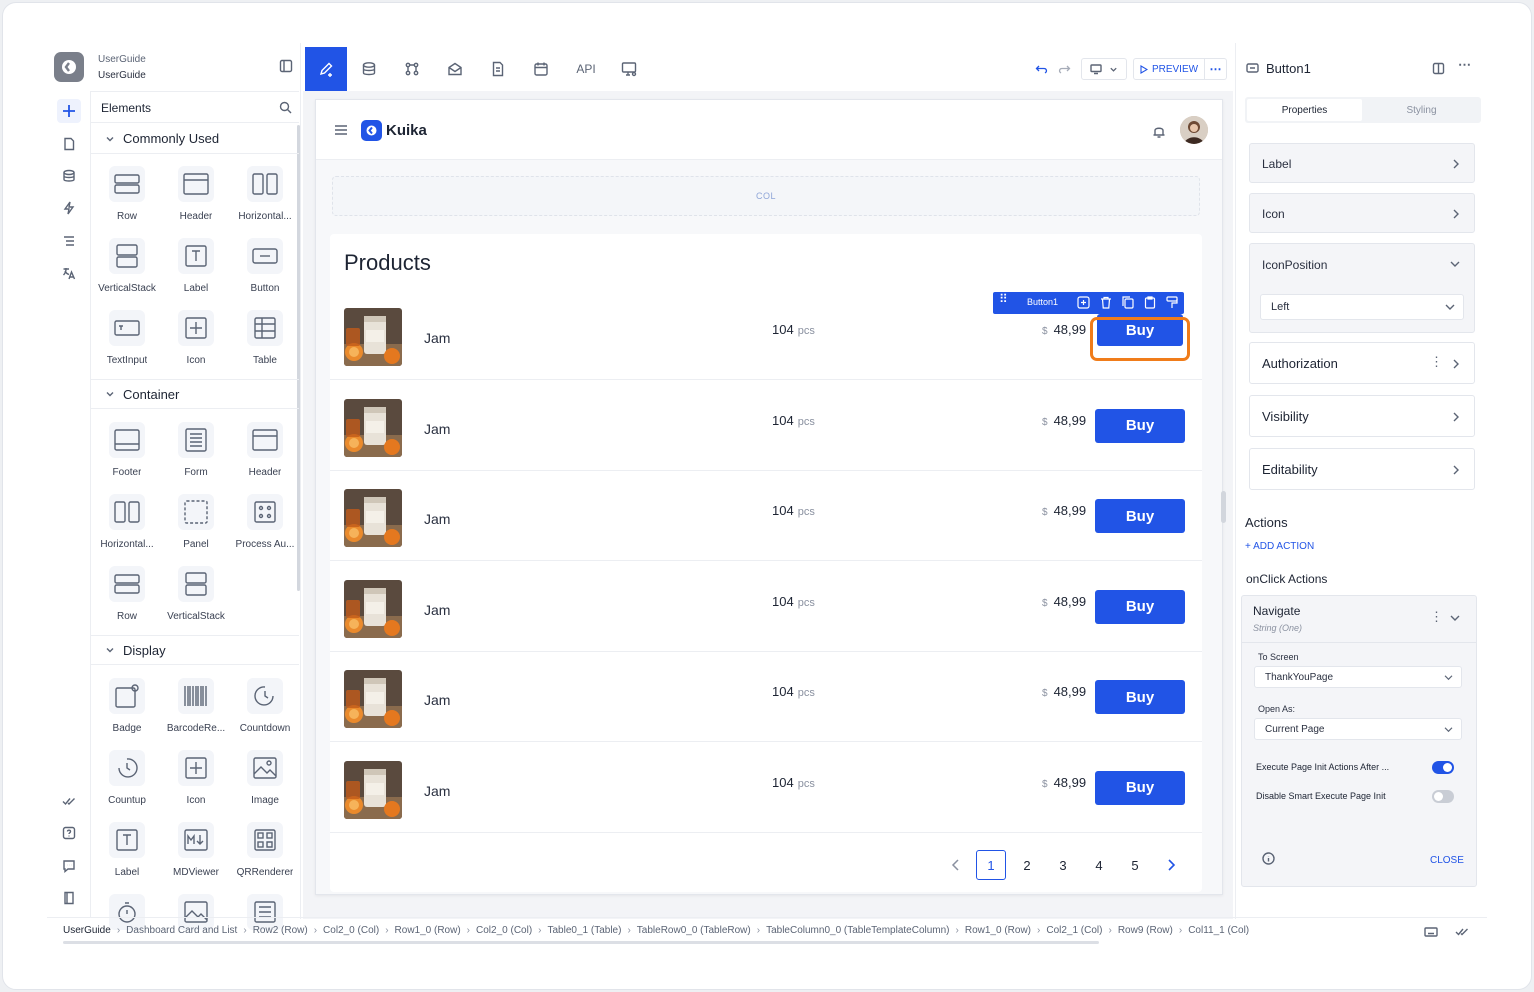 This screenshot has height=992, width=1534. What do you see at coordinates (412, 69) in the screenshot?
I see `workflow-icon` at bounding box center [412, 69].